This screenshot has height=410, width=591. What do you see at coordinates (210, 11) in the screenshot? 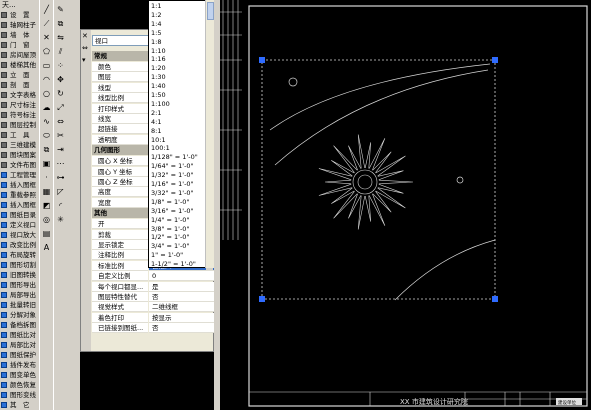
I see `scroll-thumb` at bounding box center [210, 11].